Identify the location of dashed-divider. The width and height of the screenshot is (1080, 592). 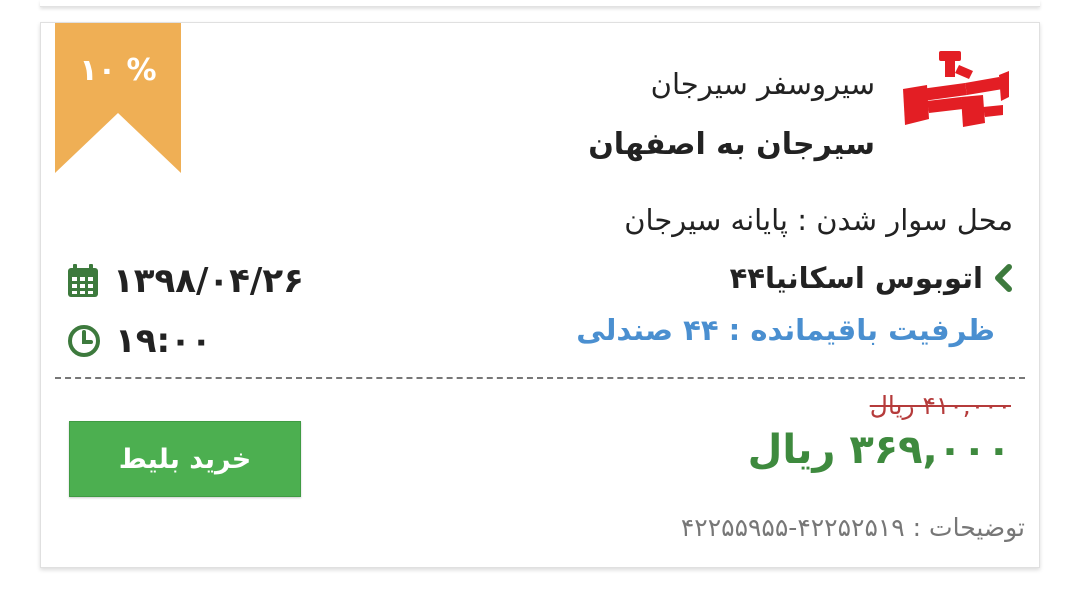
(540, 378).